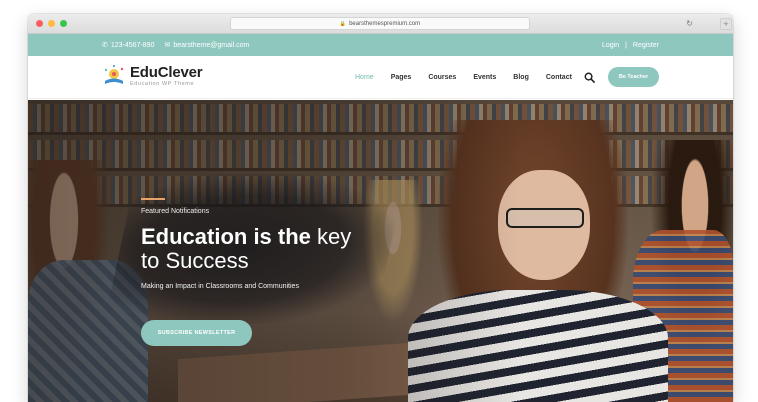 The image size is (758, 402). Describe the element at coordinates (484, 77) in the screenshot. I see `nav-item-events: Events` at that location.